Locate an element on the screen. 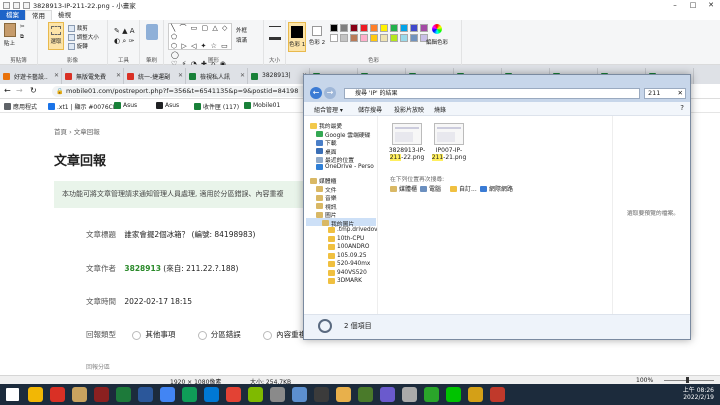  clear-search-icon: ✕ is located at coordinates (680, 93).